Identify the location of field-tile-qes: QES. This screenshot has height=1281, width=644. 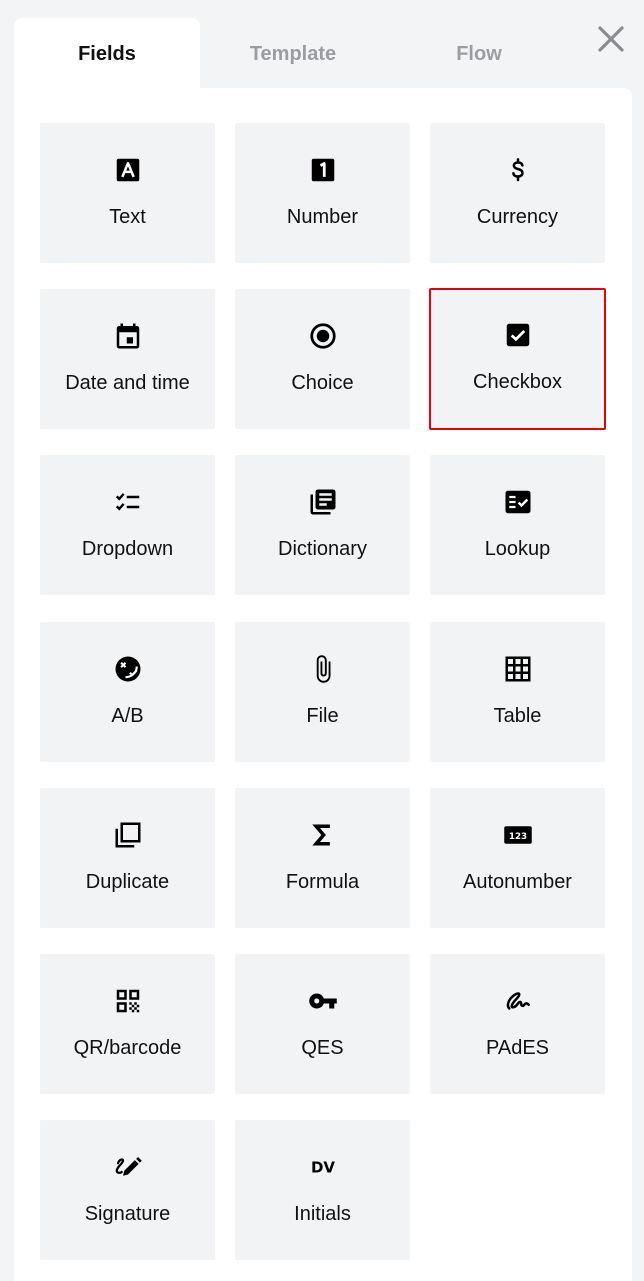
(322, 1024).